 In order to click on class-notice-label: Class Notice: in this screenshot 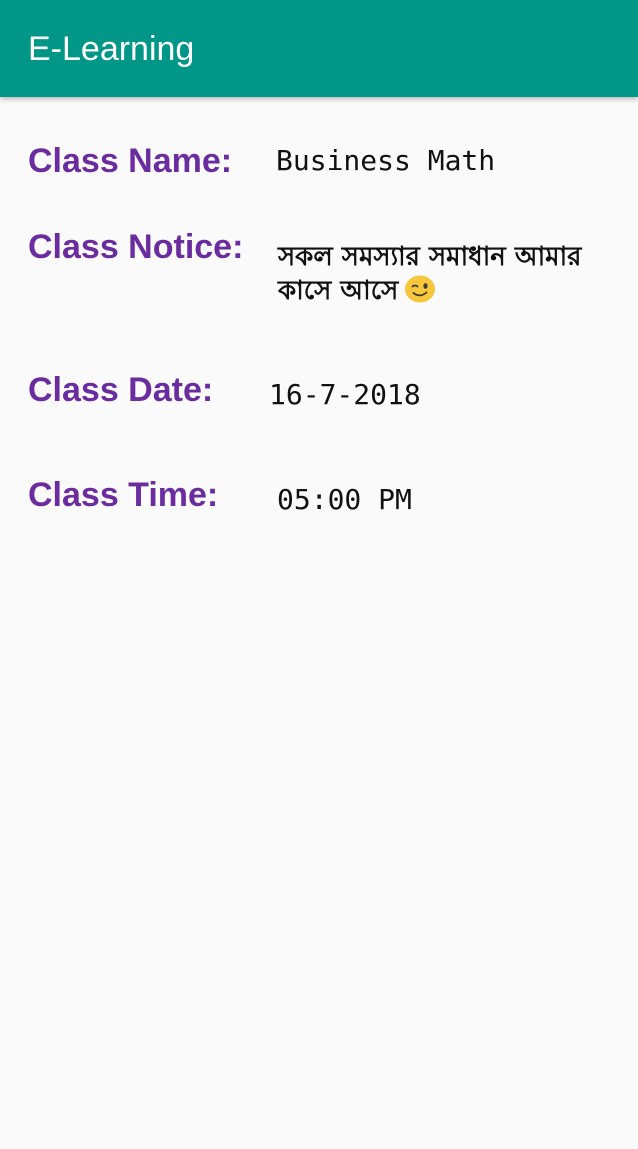, I will do `click(136, 247)`.